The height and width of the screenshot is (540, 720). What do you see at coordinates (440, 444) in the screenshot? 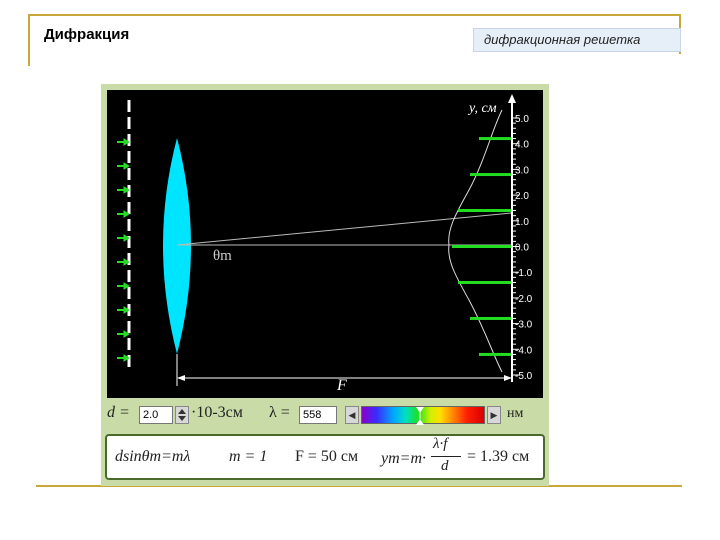
I see `fraction-numerator: λ·f` at bounding box center [440, 444].